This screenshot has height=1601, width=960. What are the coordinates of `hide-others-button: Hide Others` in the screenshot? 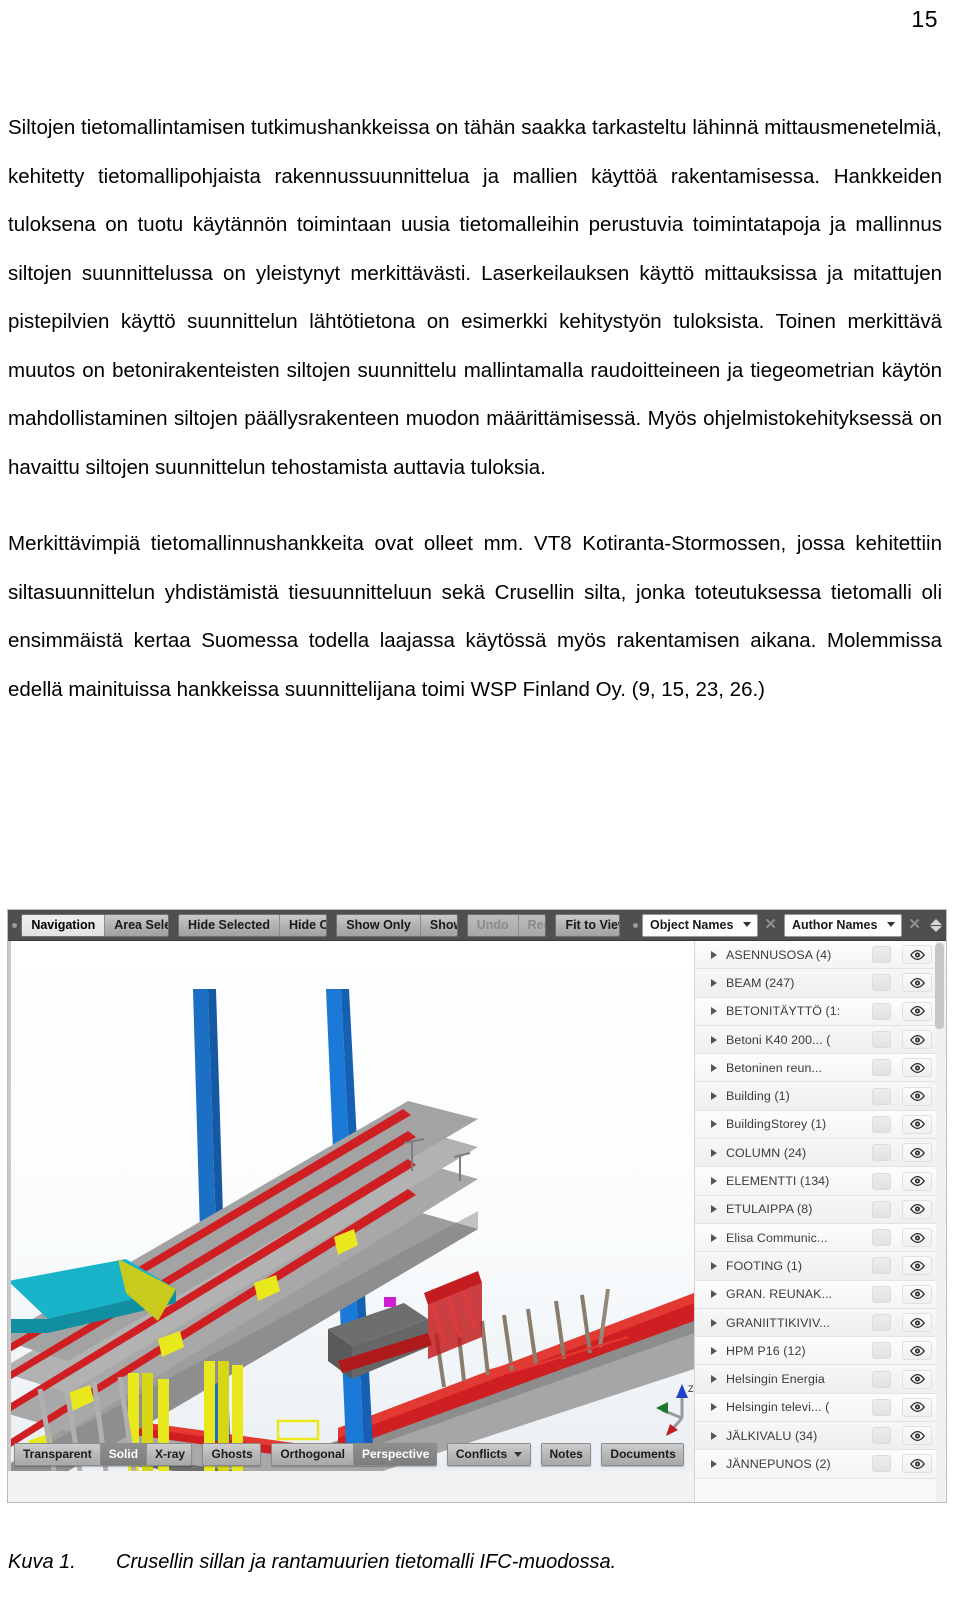 It's located at (303, 925).